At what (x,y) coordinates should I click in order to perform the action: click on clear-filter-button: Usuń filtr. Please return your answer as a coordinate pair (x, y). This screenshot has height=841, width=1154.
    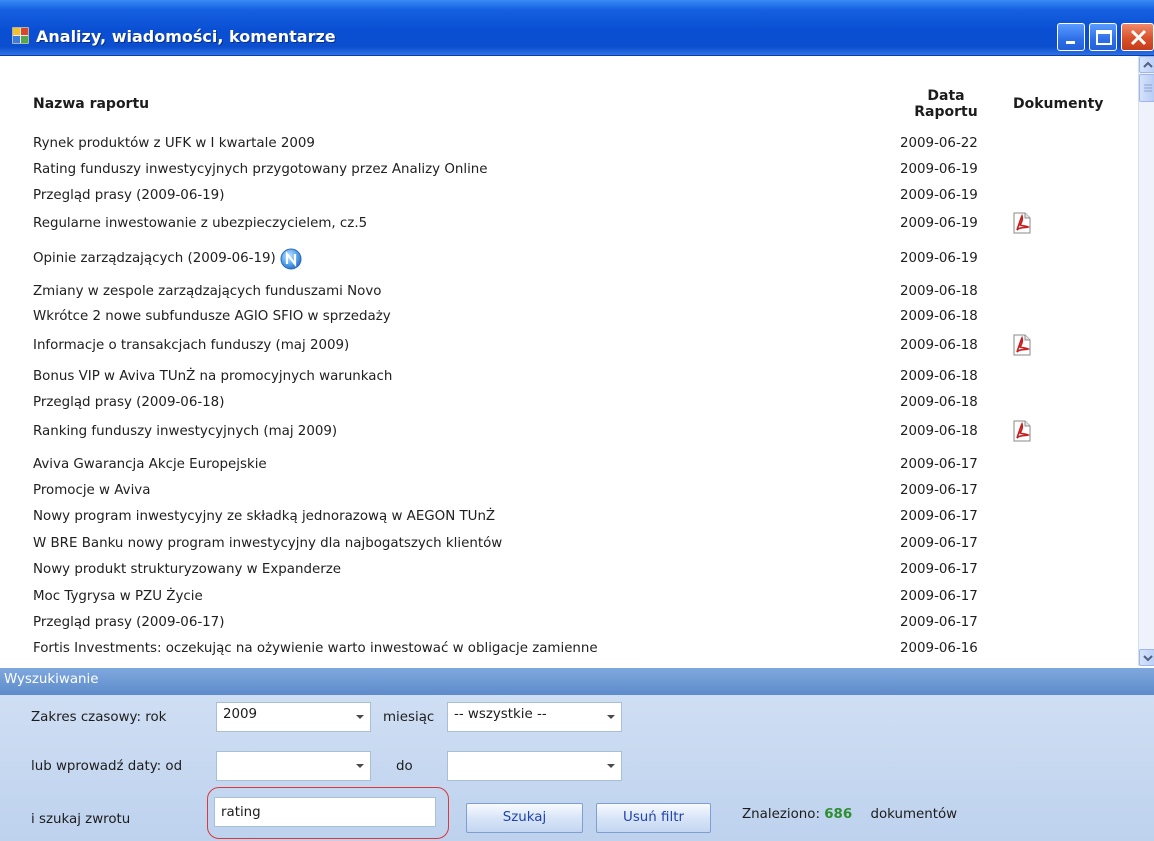
    Looking at the image, I should click on (653, 818).